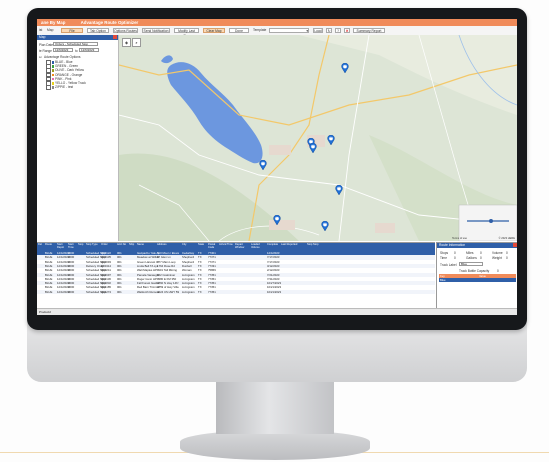 The height and width of the screenshot is (462, 549). Describe the element at coordinates (40, 57) in the screenshot. I see `tree-expand-icon: ⊟` at that location.